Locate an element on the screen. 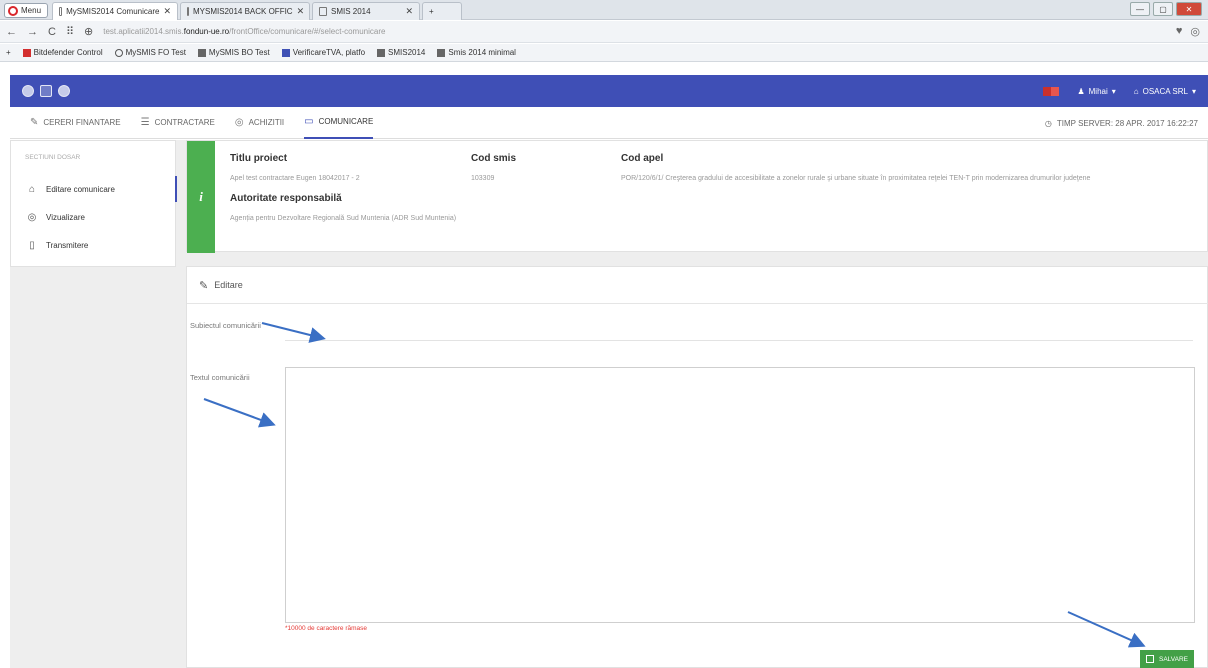 This screenshot has width=1208, height=668. nav-contractare: ☰ CONTRACTARE is located at coordinates (178, 123).